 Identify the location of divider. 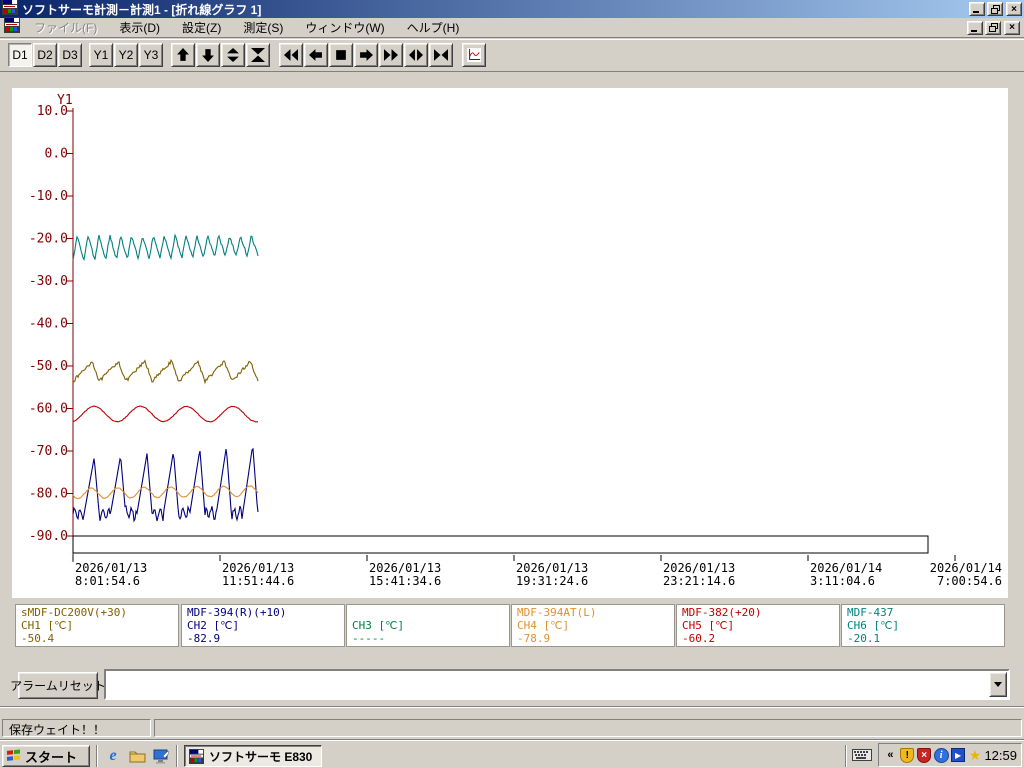
(512, 707).